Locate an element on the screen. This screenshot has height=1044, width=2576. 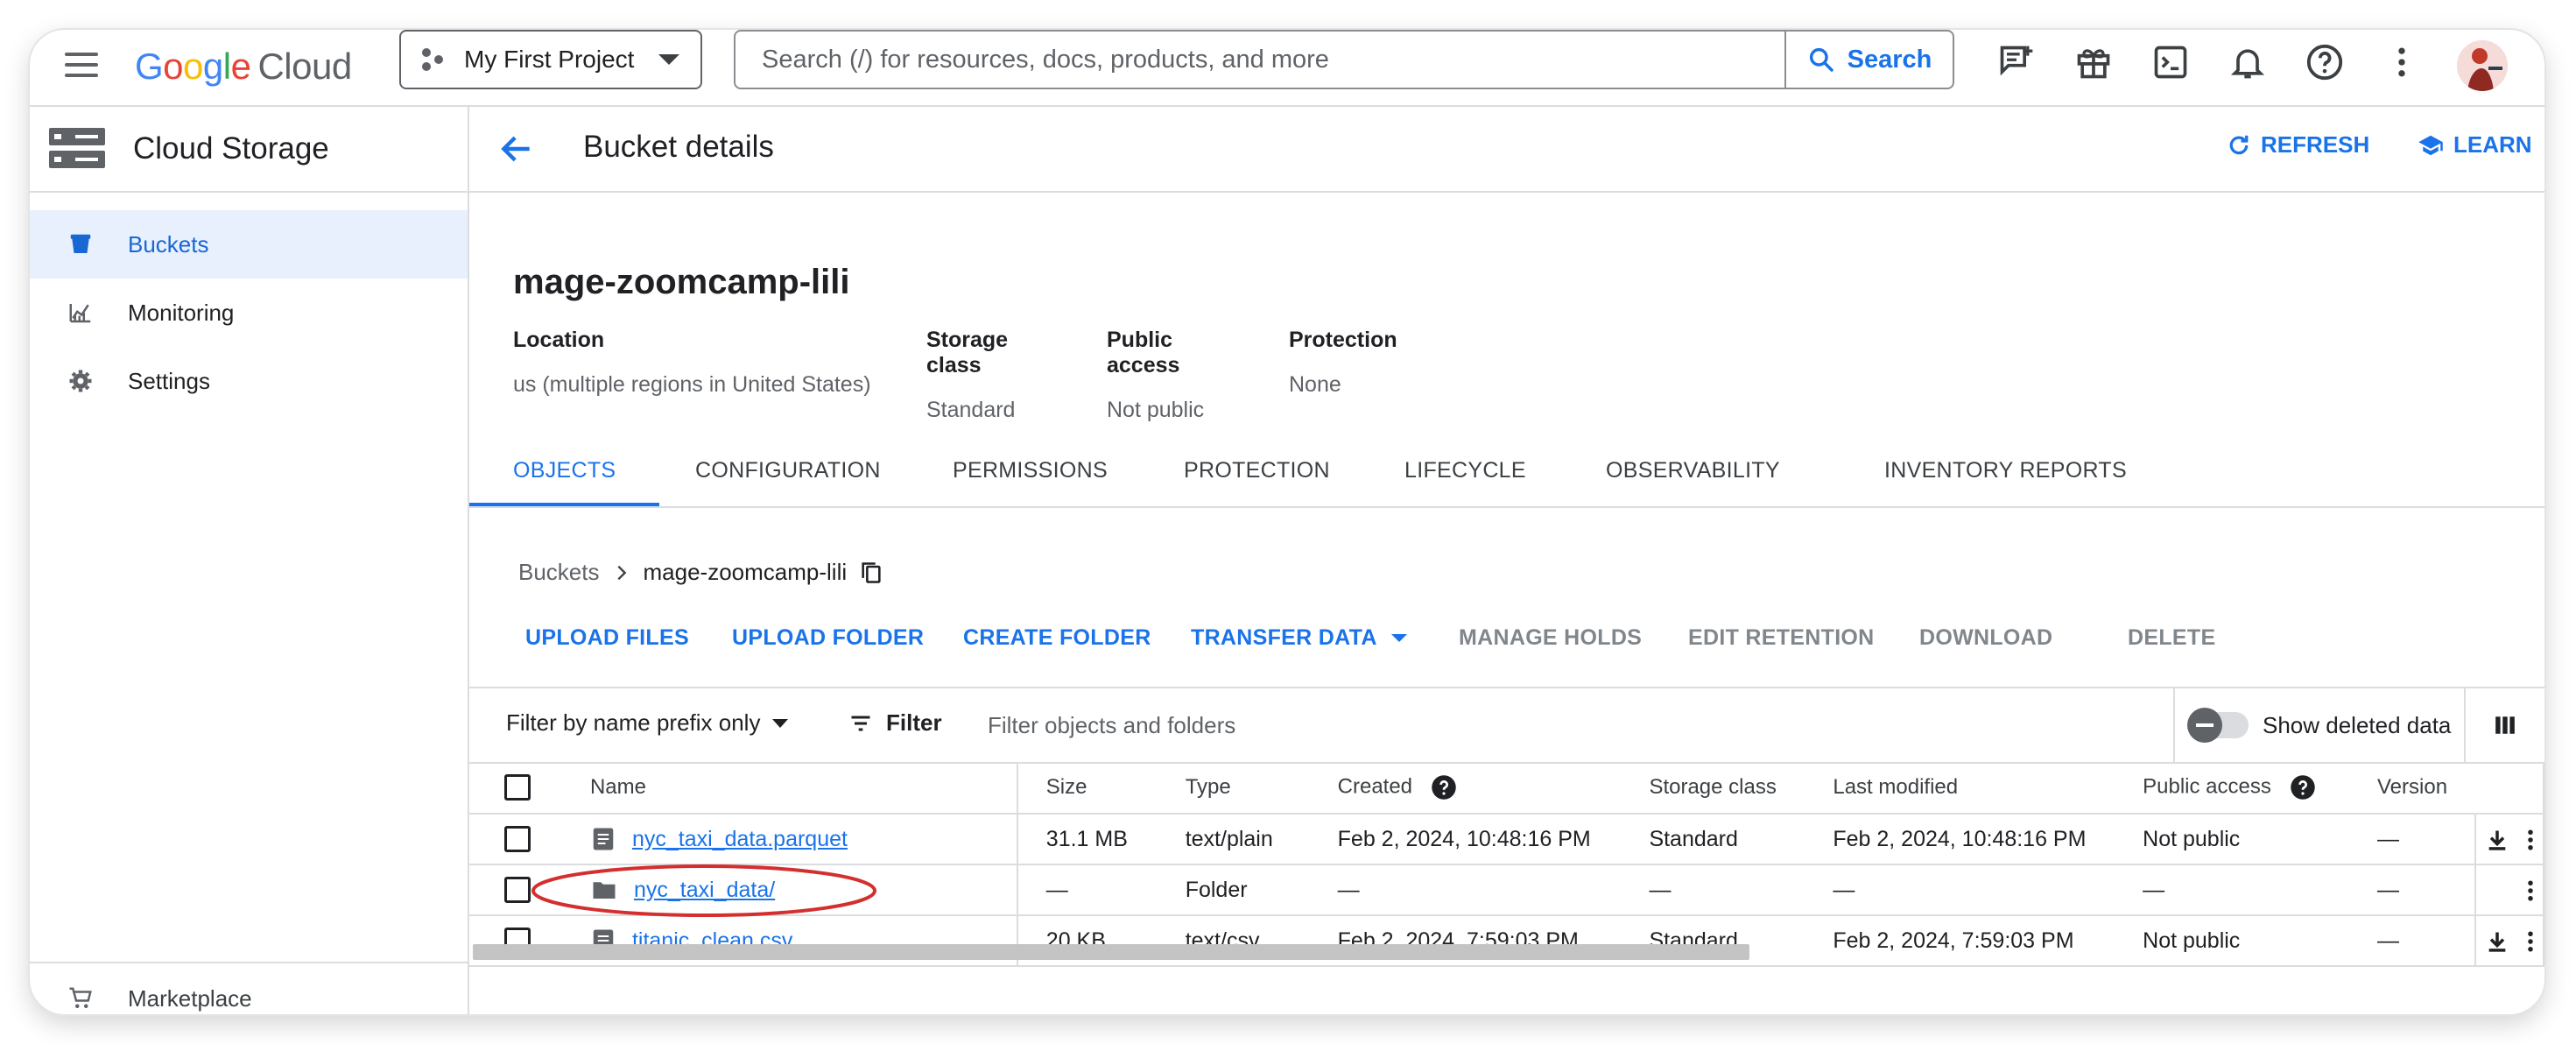
breadcrumb-buckets: Buckets is located at coordinates (559, 572).